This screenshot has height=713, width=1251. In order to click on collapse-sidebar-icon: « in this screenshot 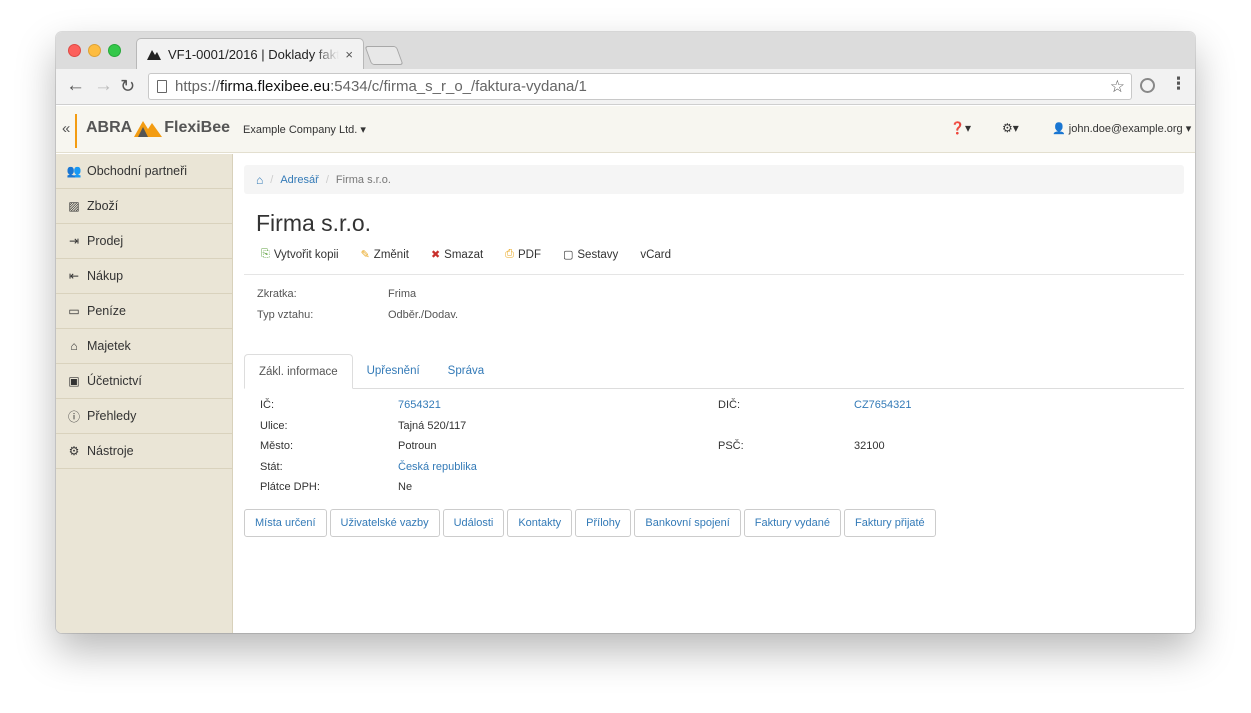, I will do `click(66, 128)`.